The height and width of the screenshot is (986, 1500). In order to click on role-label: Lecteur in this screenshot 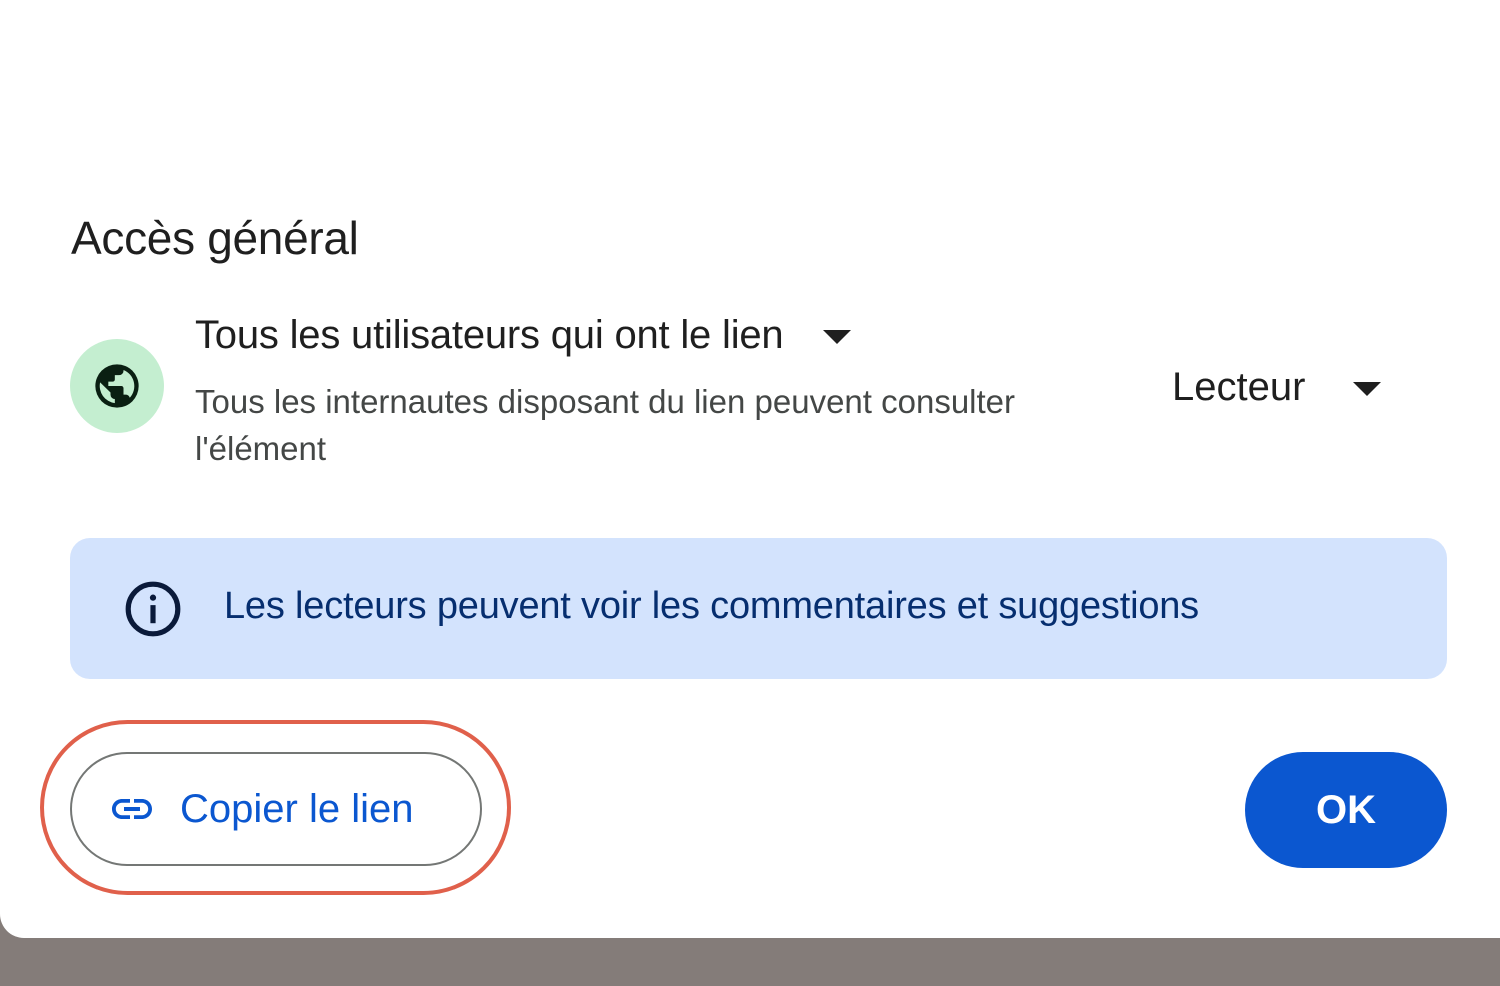, I will do `click(1239, 387)`.